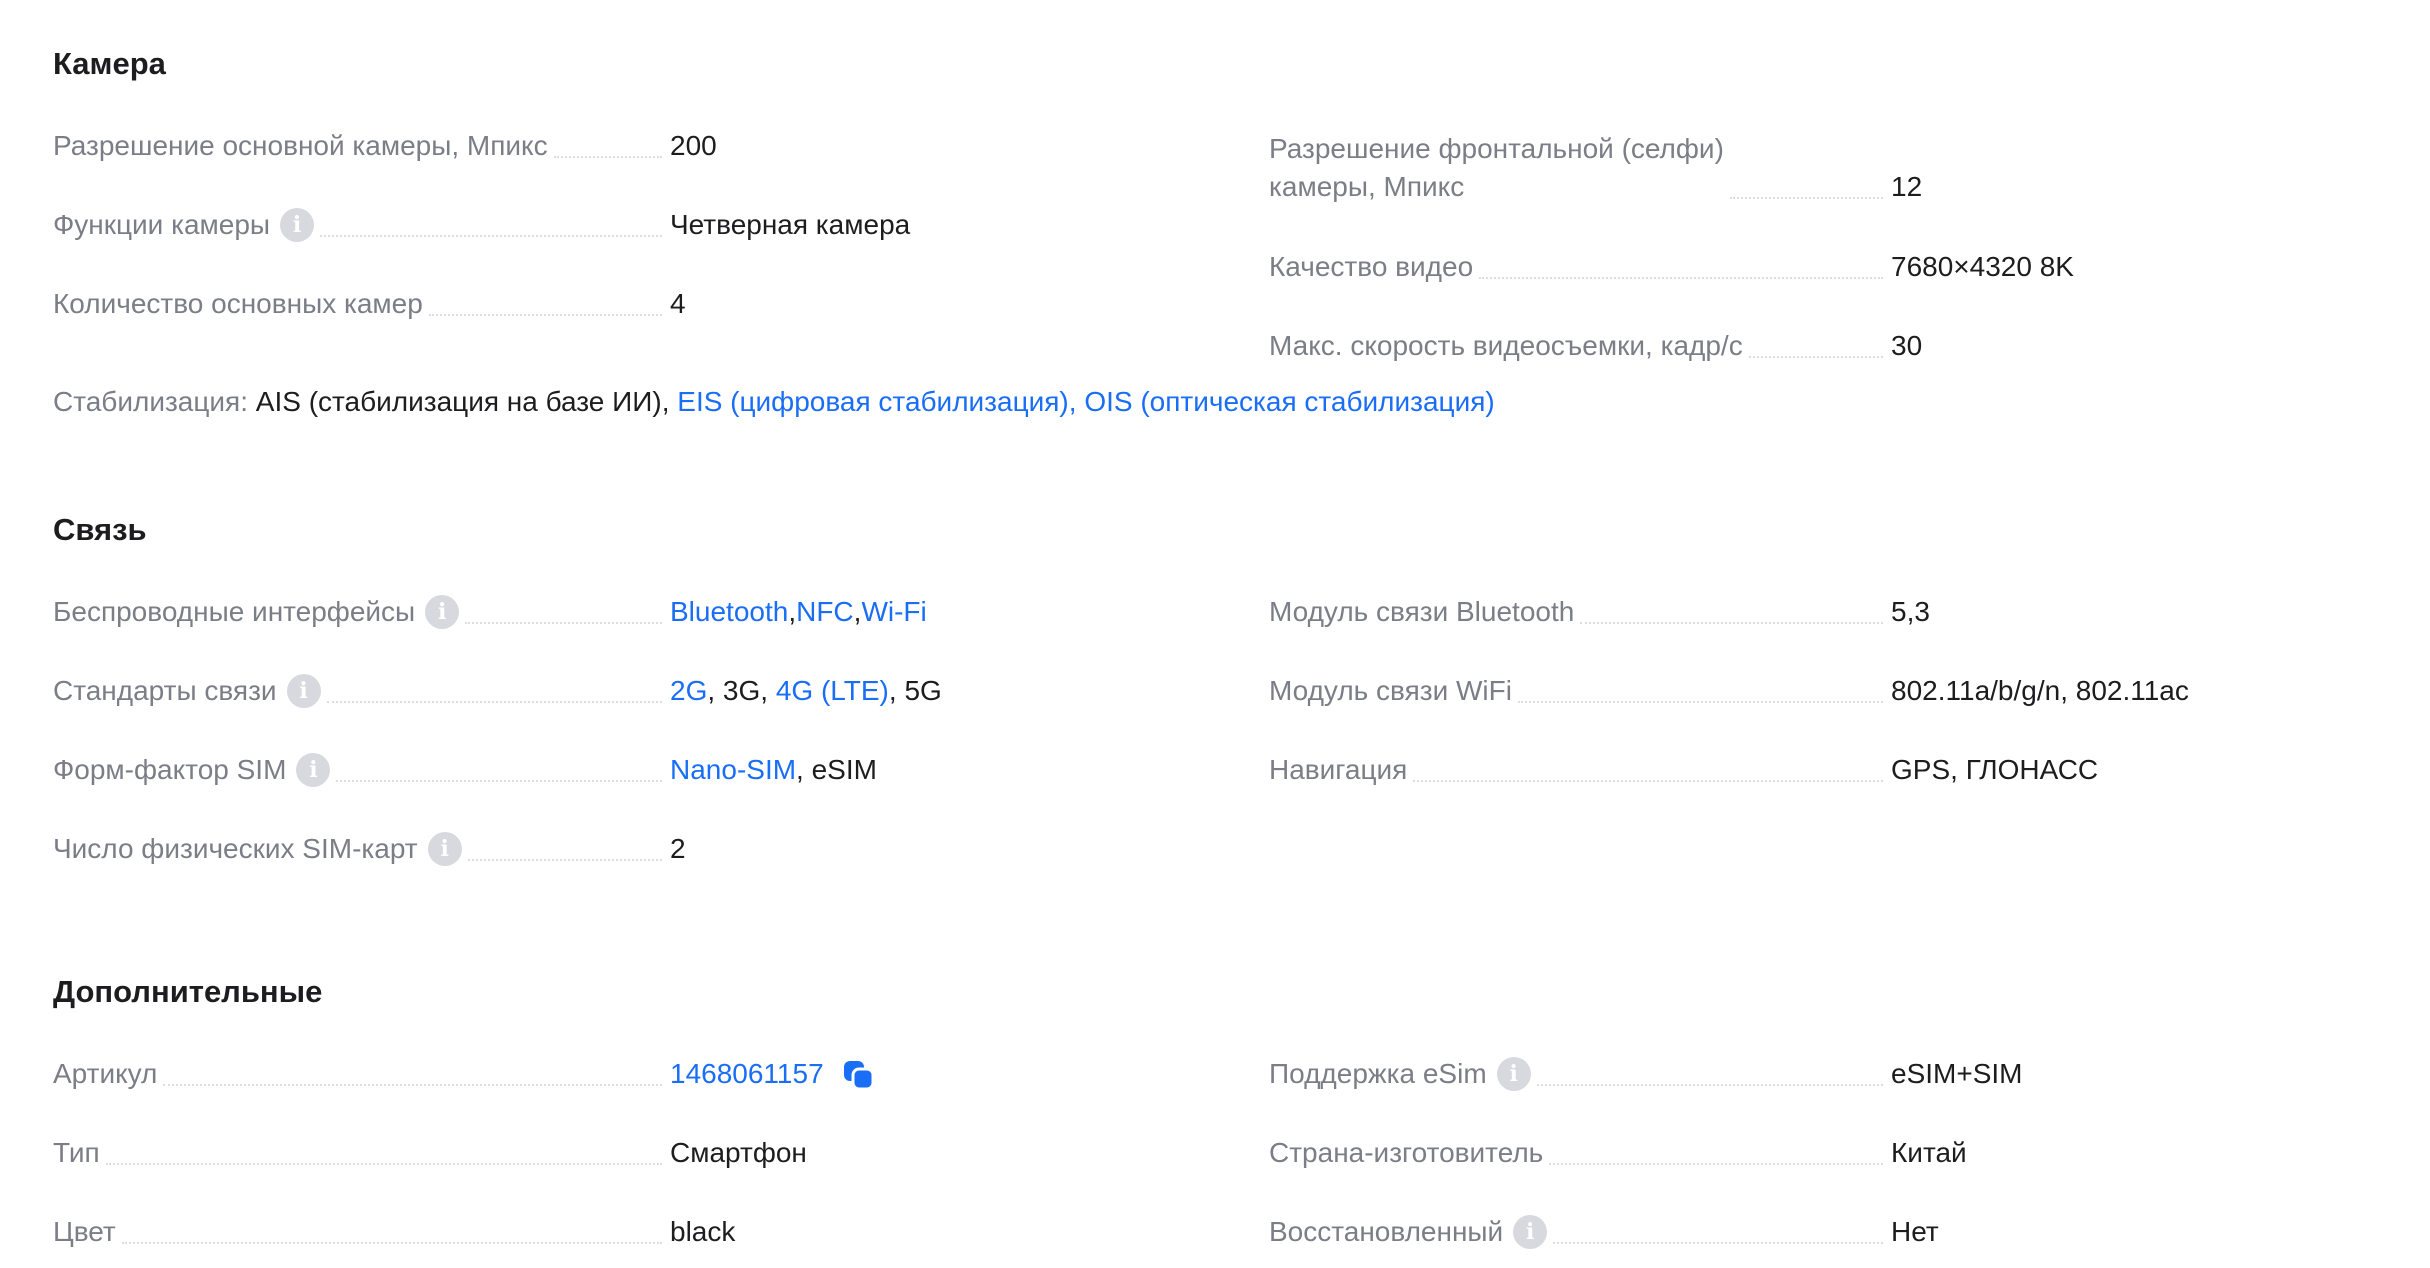 The height and width of the screenshot is (1268, 2430). Describe the element at coordinates (2040, 690) in the screenshot. I see `spec-value: 802.11a/b/g/n, 802.11ac` at that location.